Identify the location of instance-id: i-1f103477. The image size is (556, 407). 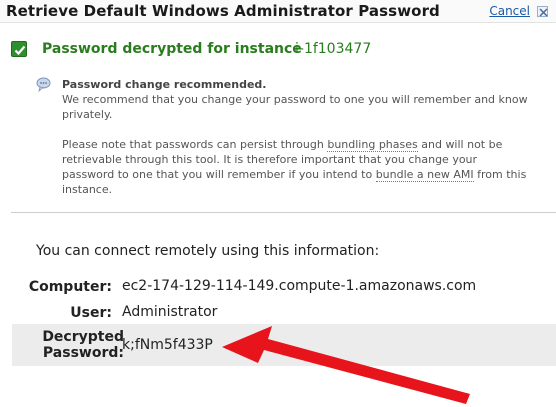
(333, 49).